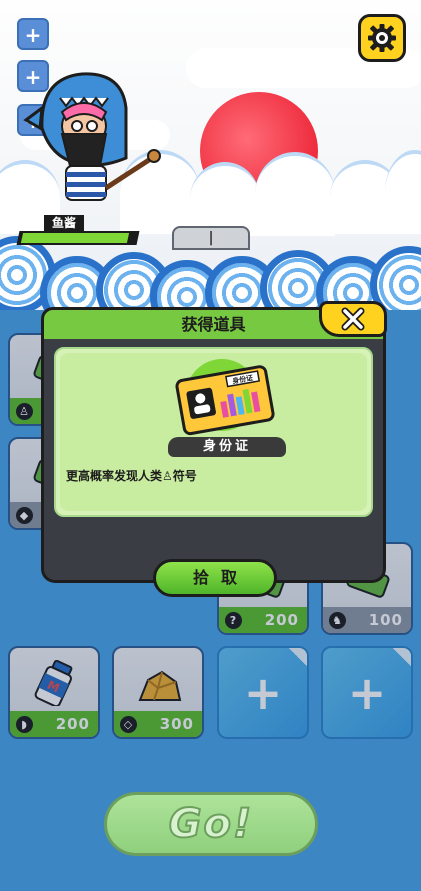 This screenshot has height=891, width=421. What do you see at coordinates (215, 578) in the screenshot?
I see `pick-up-button: 拾取` at bounding box center [215, 578].